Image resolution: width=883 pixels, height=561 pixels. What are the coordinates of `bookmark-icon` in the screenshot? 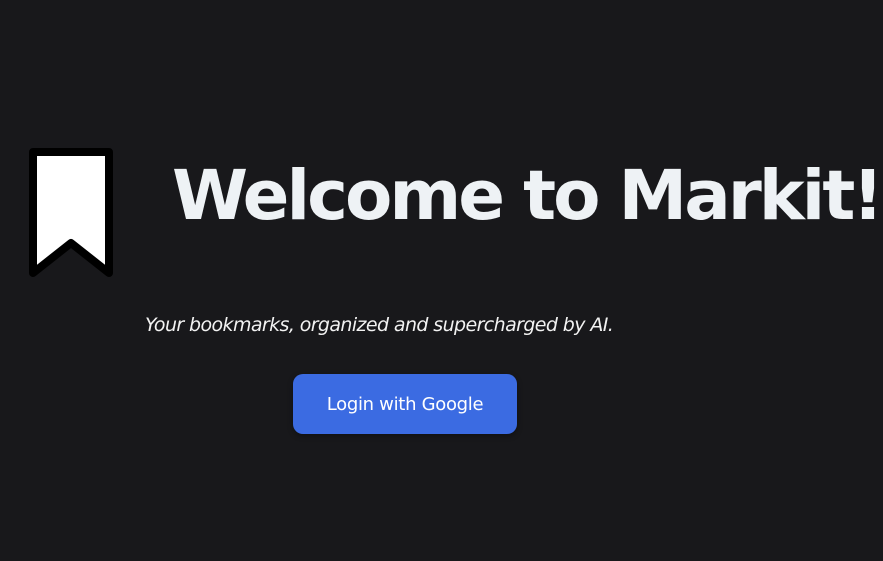 It's located at (71, 213).